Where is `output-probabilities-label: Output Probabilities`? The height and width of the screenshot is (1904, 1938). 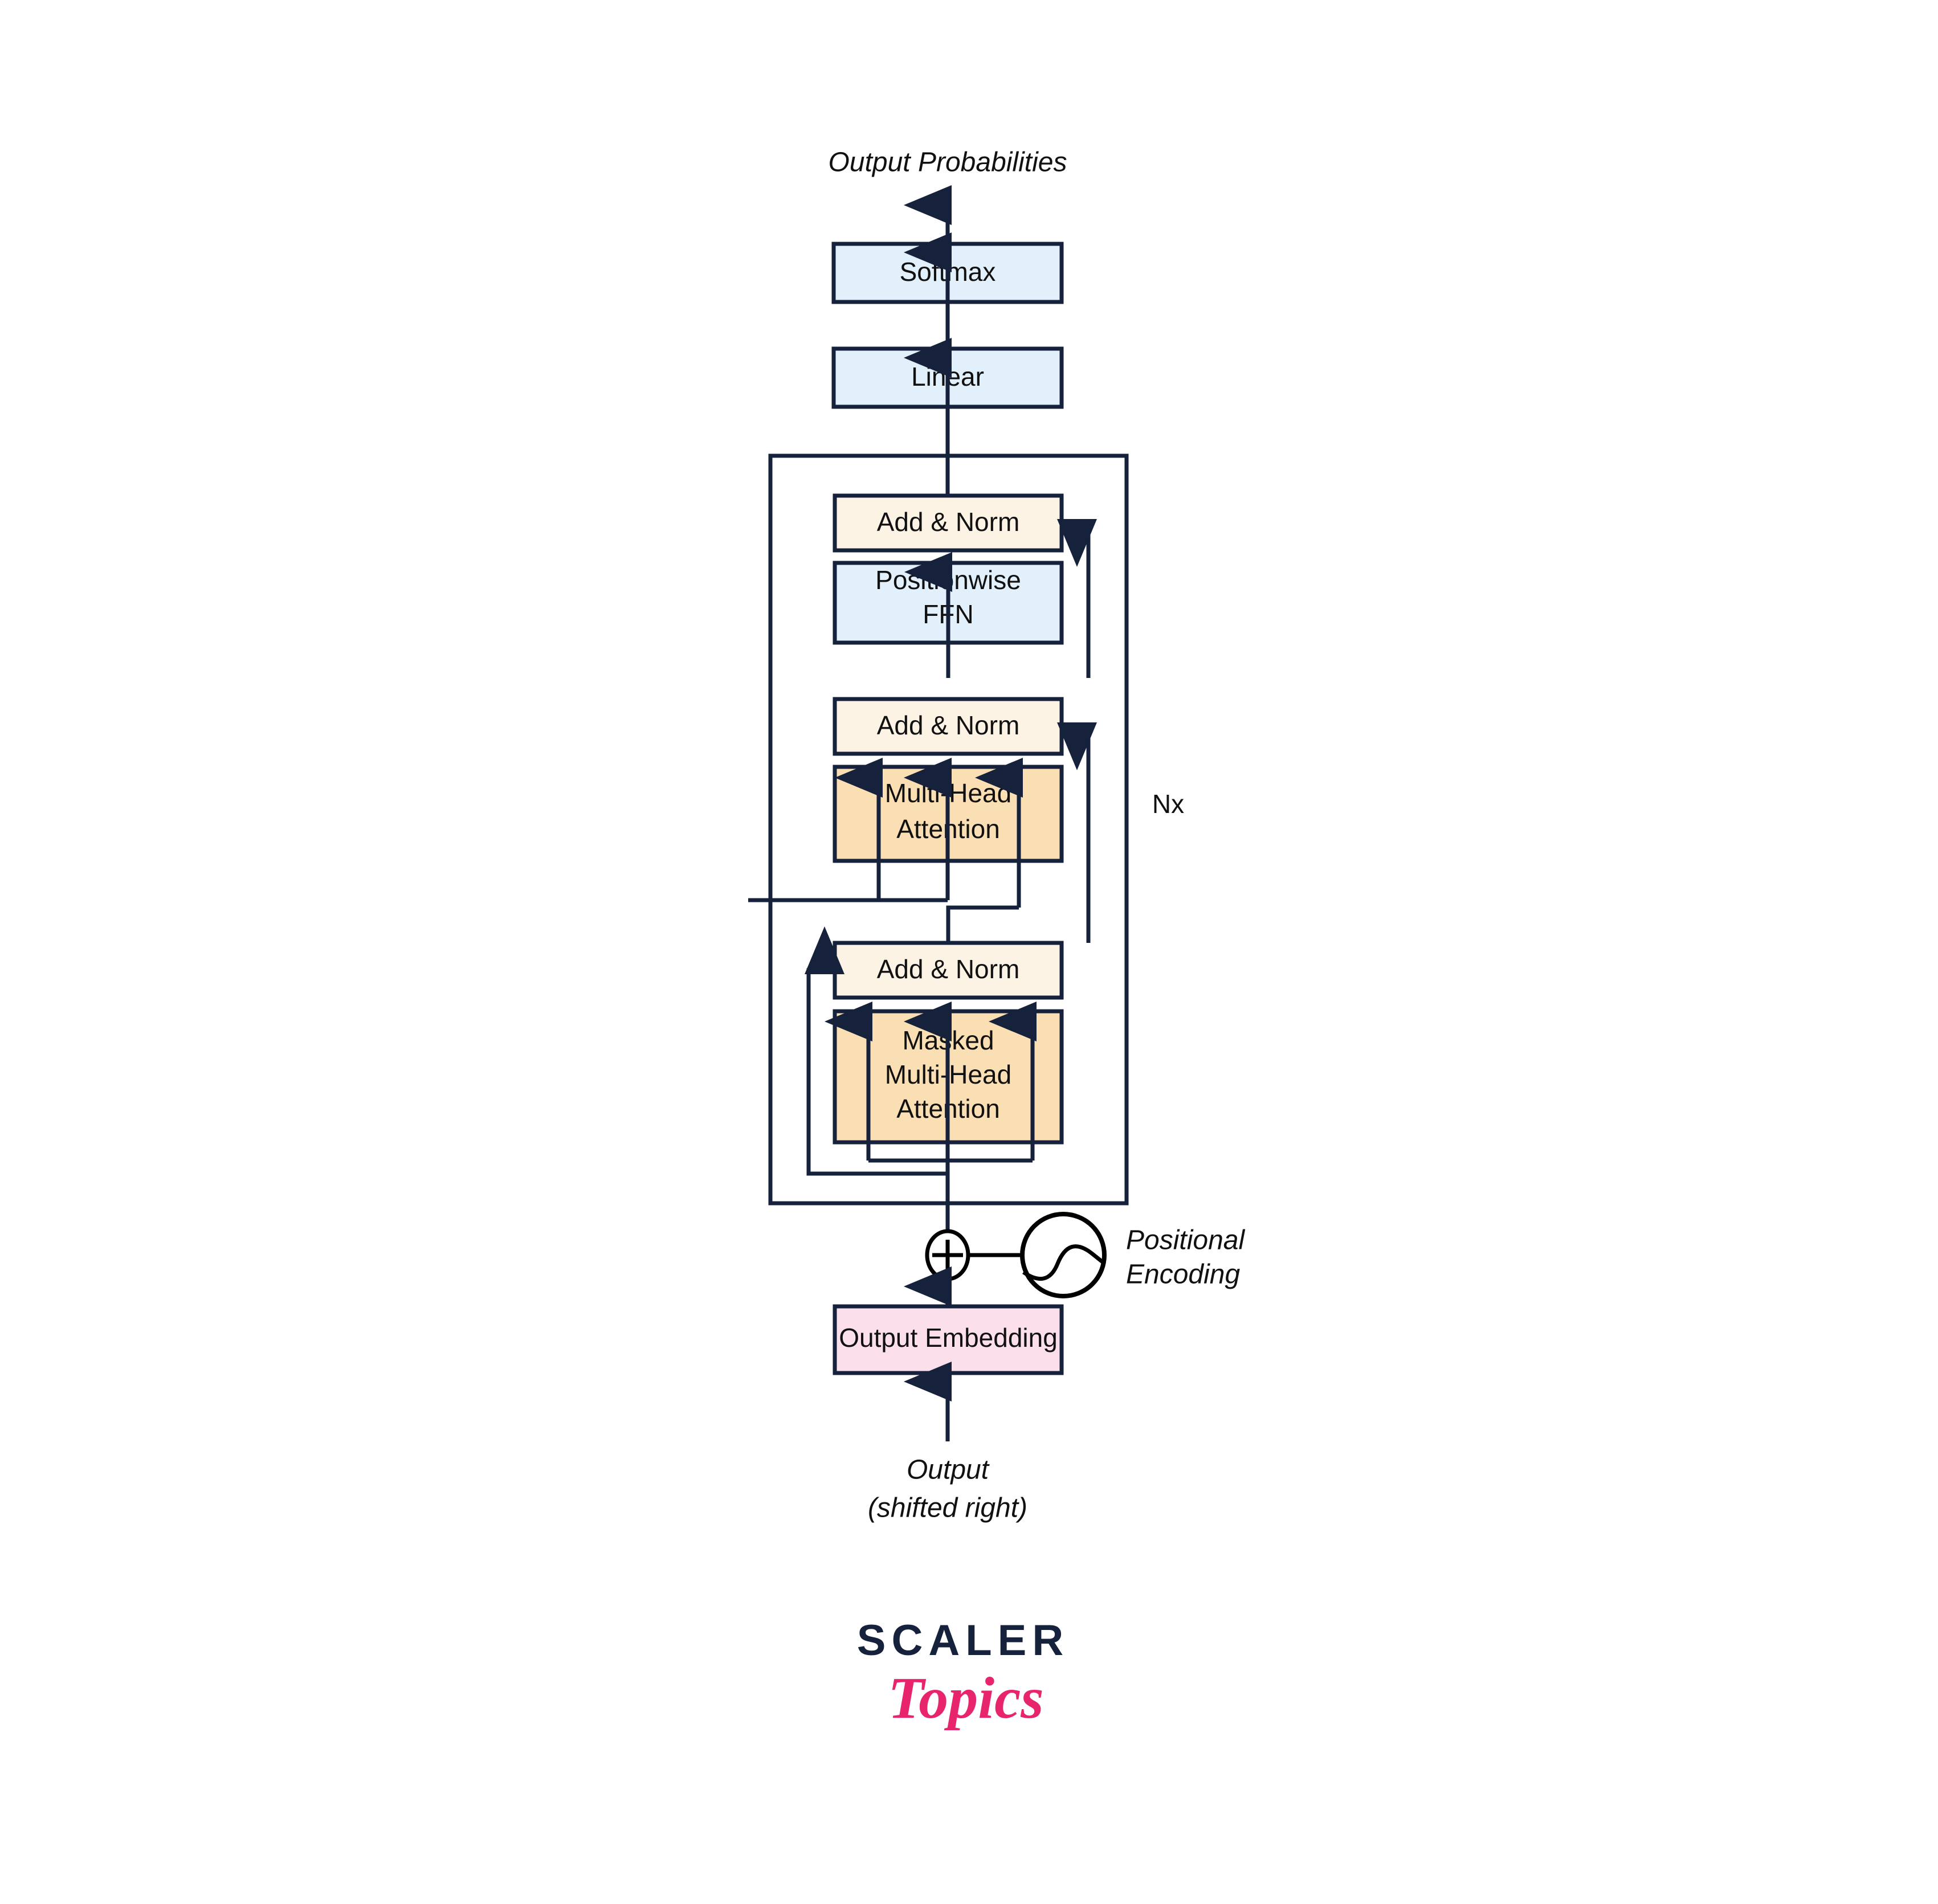
output-probabilities-label: Output Probabilities is located at coordinates (948, 163).